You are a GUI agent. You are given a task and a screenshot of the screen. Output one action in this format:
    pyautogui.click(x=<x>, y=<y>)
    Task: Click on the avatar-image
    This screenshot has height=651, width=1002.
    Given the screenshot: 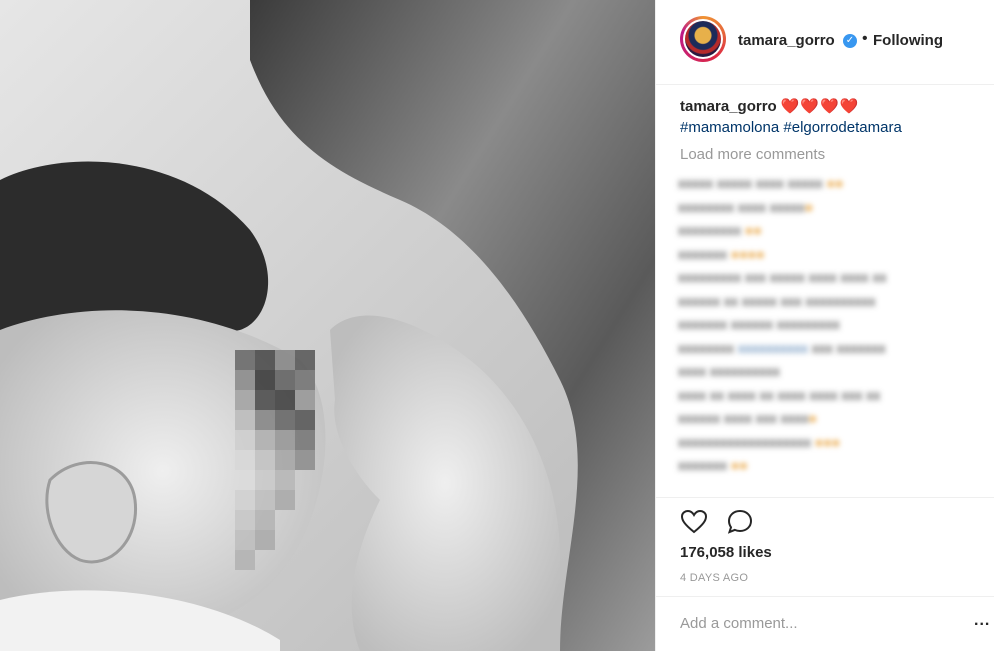 What is the action you would take?
    pyautogui.click(x=703, y=39)
    